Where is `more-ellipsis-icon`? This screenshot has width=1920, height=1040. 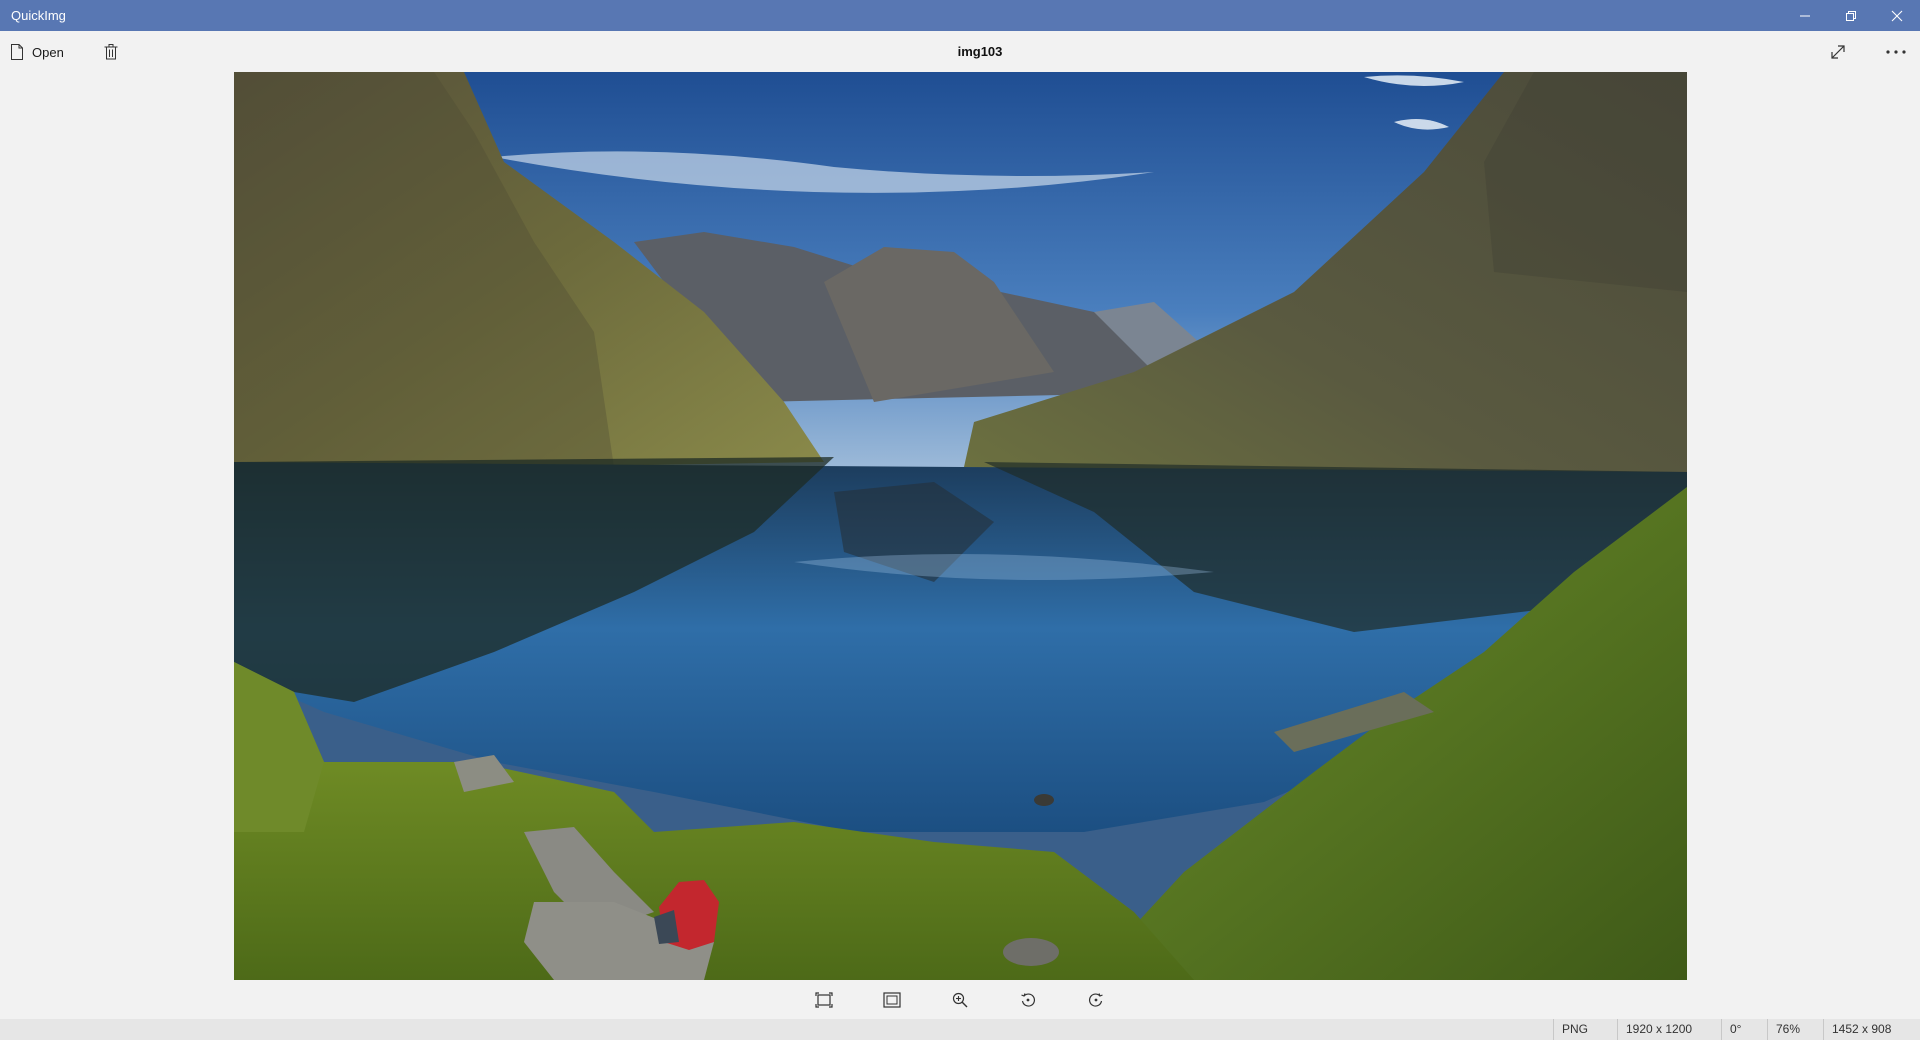
more-ellipsis-icon is located at coordinates (1896, 52).